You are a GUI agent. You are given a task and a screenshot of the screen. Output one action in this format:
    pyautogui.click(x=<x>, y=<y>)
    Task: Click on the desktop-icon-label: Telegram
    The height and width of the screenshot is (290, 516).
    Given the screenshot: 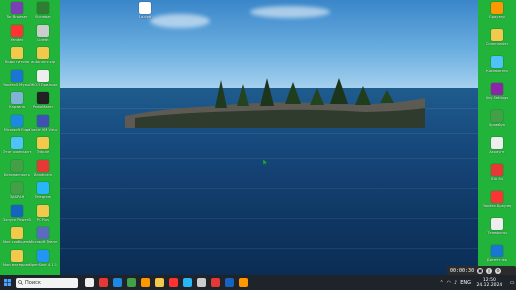 What is the action you would take?
    pyautogui.click(x=43, y=197)
    